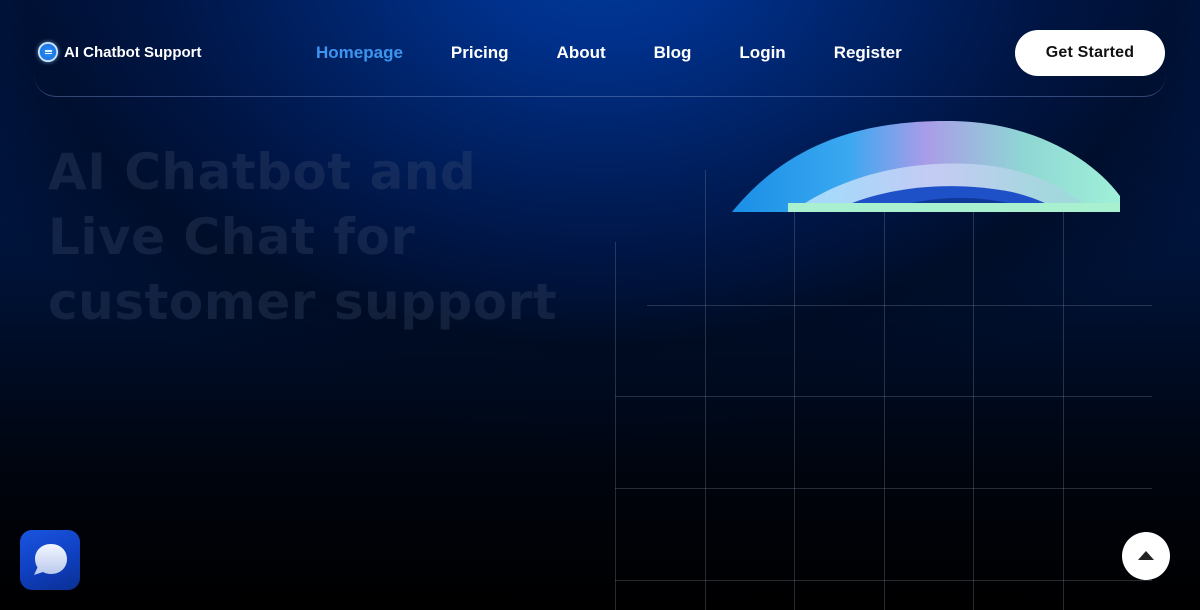 The width and height of the screenshot is (1200, 610). I want to click on arrow-up-icon, so click(1146, 555).